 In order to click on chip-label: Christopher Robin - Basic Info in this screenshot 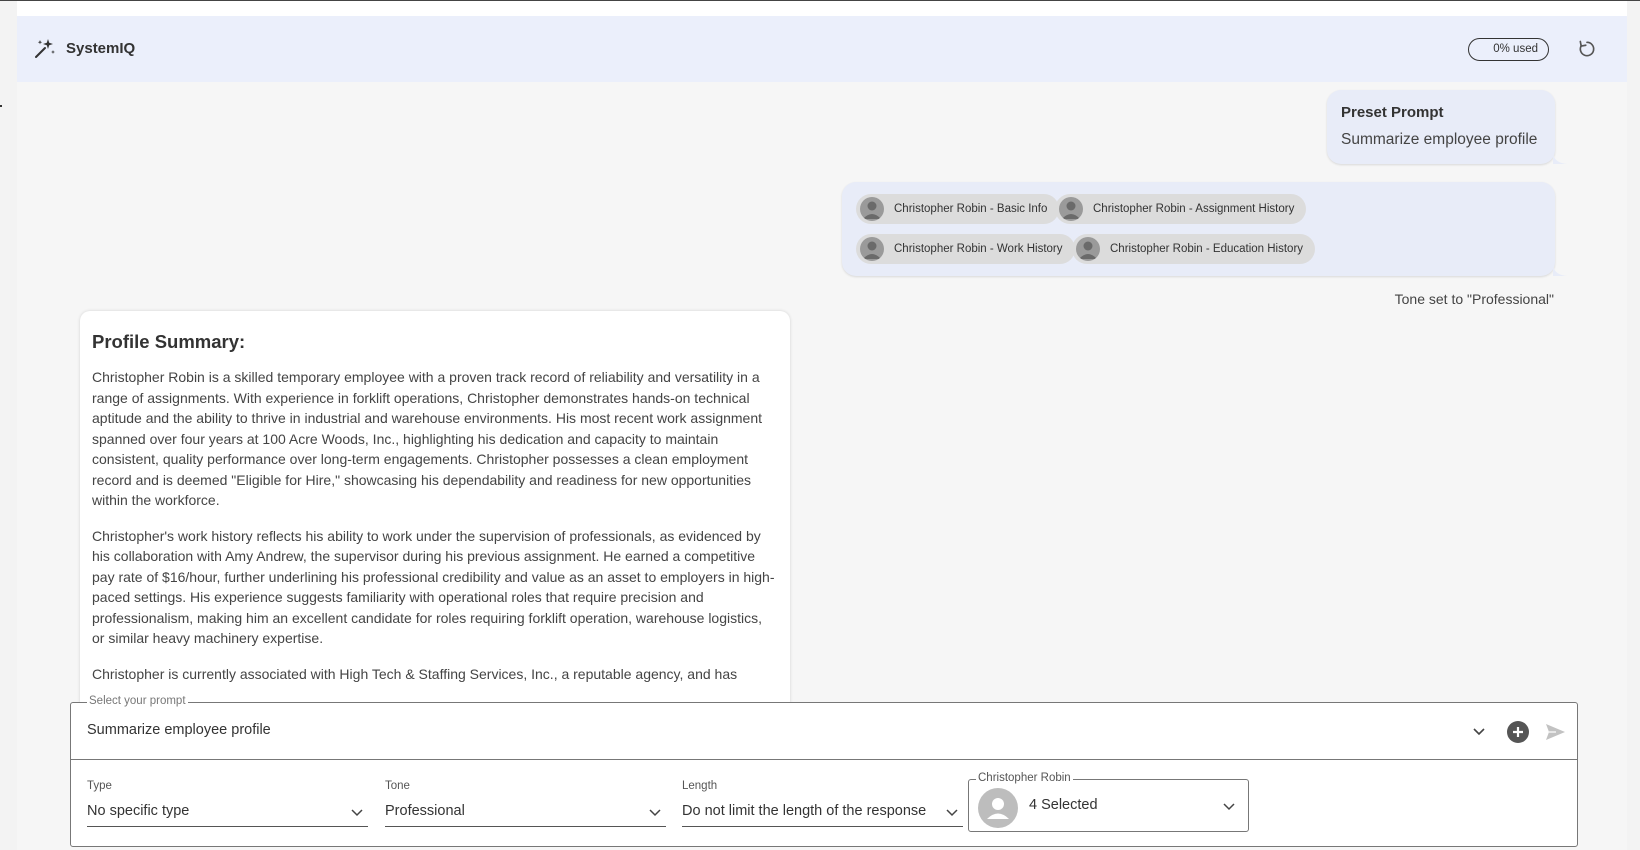, I will do `click(971, 209)`.